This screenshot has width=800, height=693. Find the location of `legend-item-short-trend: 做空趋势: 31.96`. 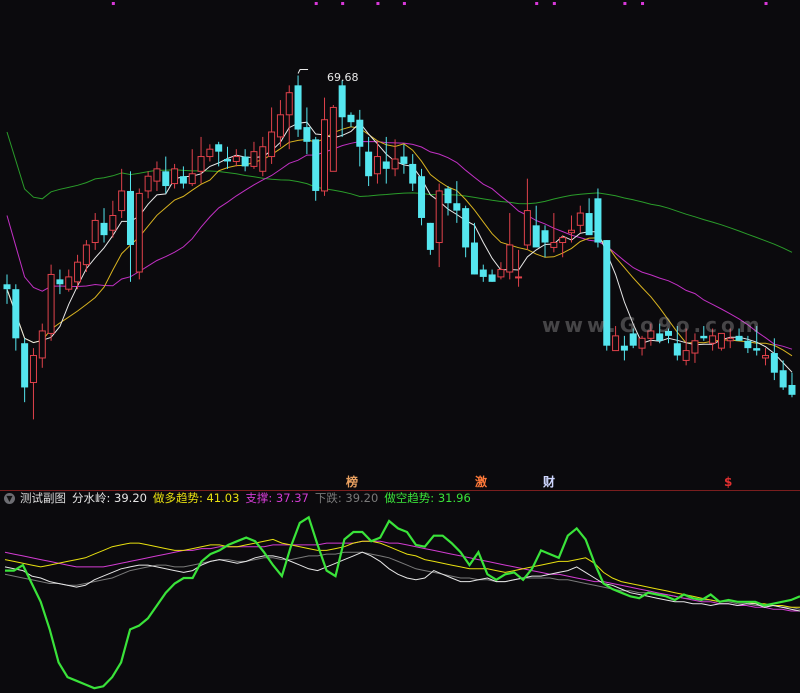

legend-item-short-trend: 做空趋势: 31.96 is located at coordinates (427, 498).